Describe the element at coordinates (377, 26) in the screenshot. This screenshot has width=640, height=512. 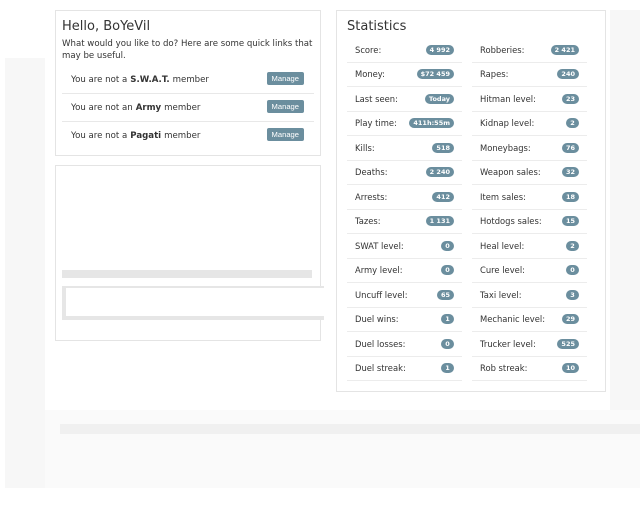
I see `statistics-title: Statistics` at that location.